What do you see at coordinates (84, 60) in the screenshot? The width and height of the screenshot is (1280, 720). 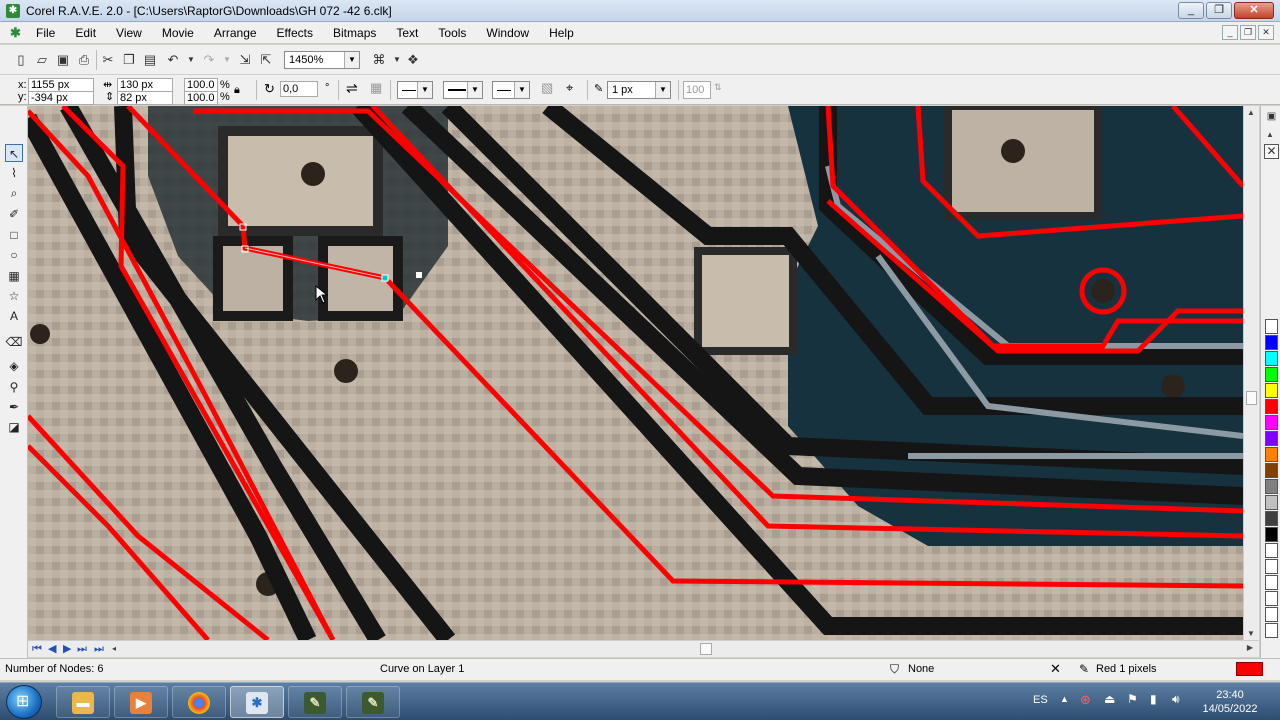 I see `print-icon: ⎙` at bounding box center [84, 60].